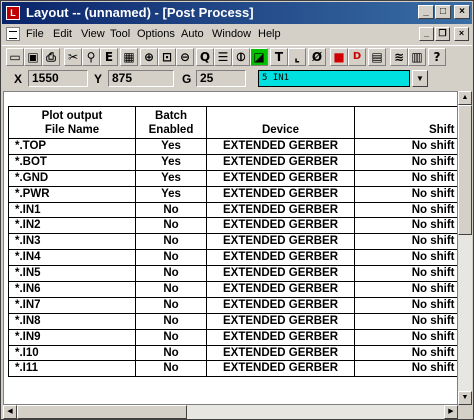  I want to click on mdi-minimize-button: _, so click(426, 34).